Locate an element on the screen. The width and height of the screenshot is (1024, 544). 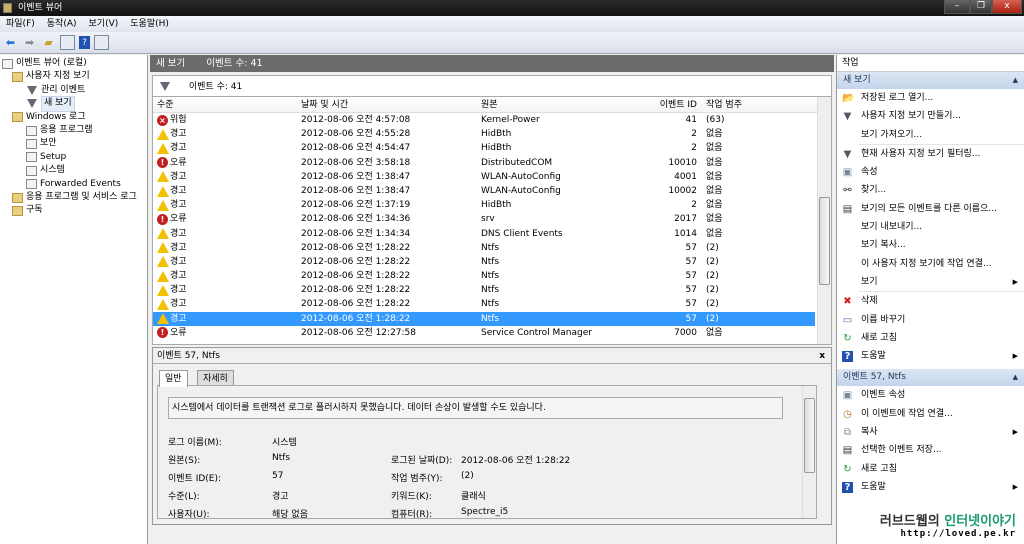
detail-scrollbar is located at coordinates (809, 452).